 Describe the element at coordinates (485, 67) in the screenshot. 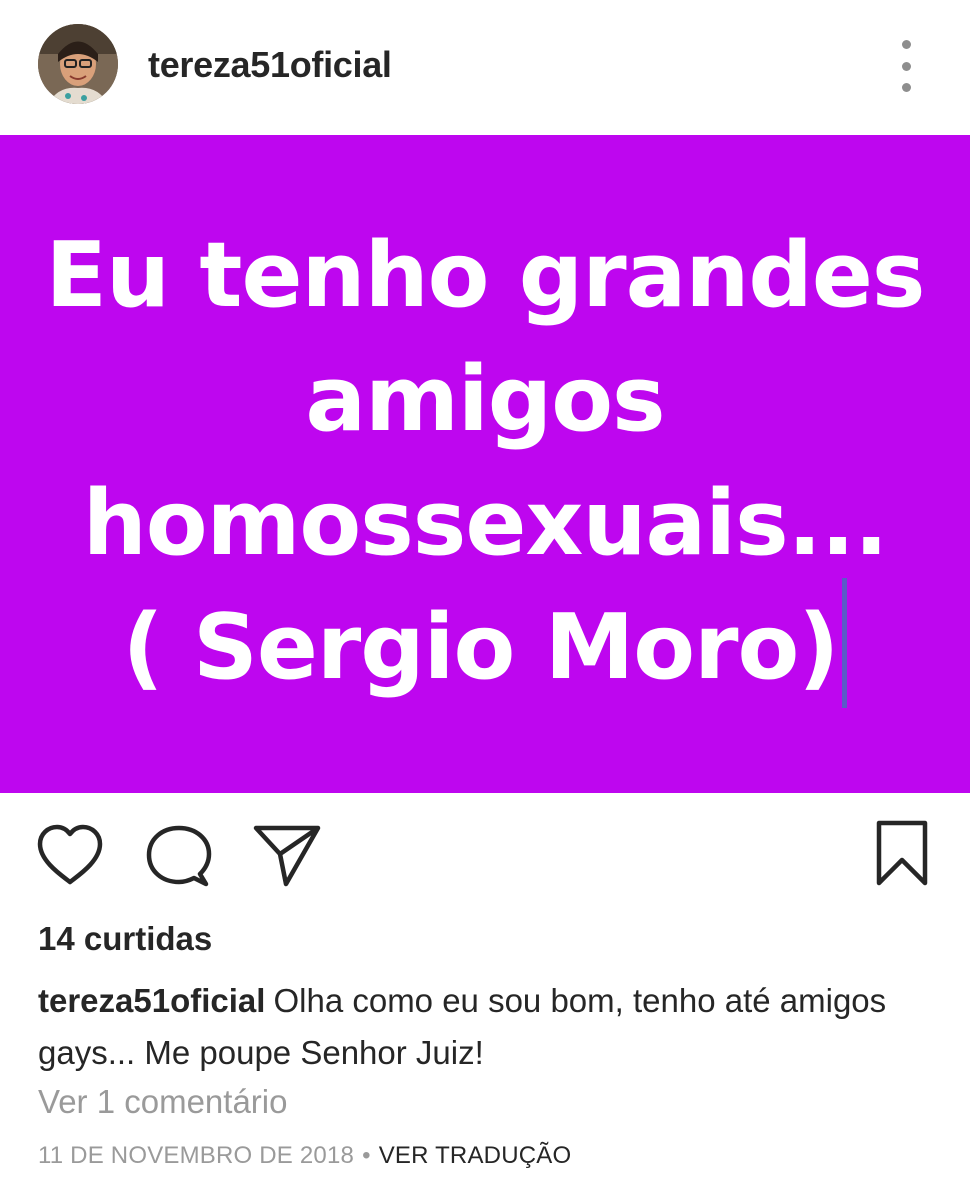

I see `post-header: tereza51oficial` at that location.